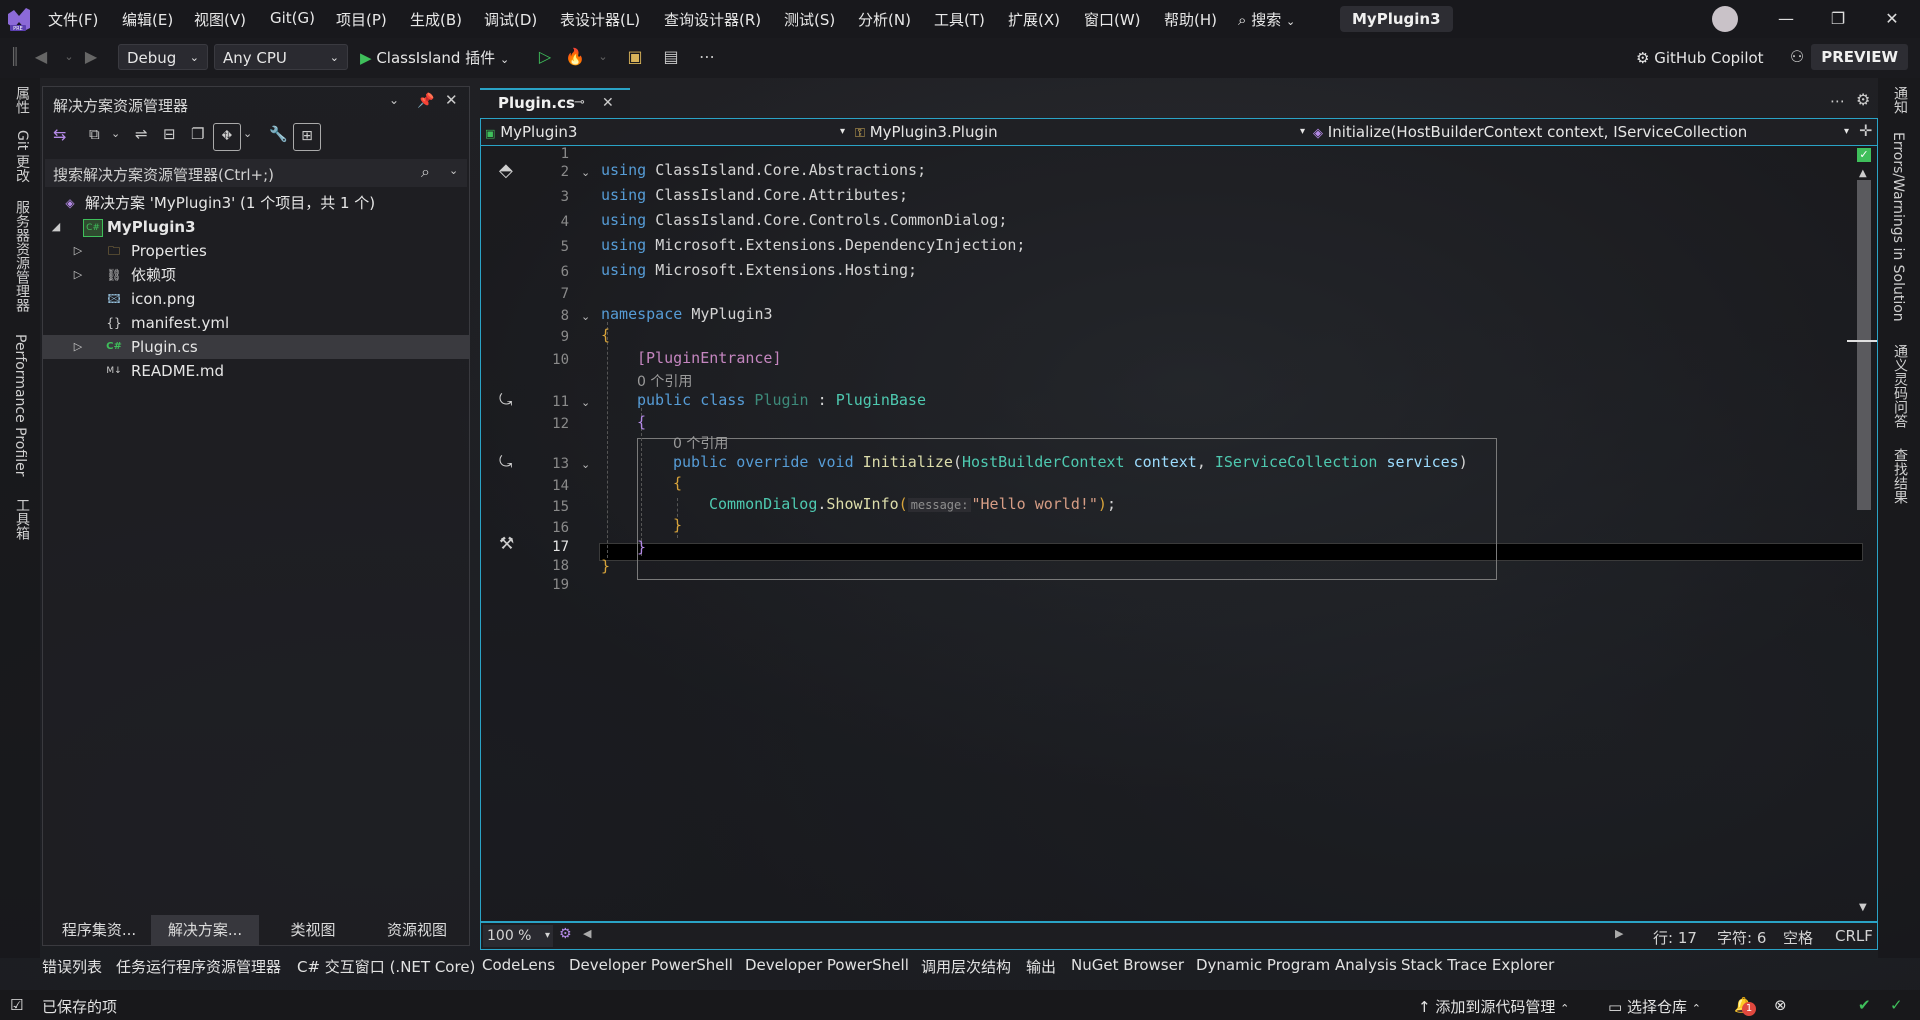  I want to click on copilot-status-check-icon: ✔, so click(1864, 1005).